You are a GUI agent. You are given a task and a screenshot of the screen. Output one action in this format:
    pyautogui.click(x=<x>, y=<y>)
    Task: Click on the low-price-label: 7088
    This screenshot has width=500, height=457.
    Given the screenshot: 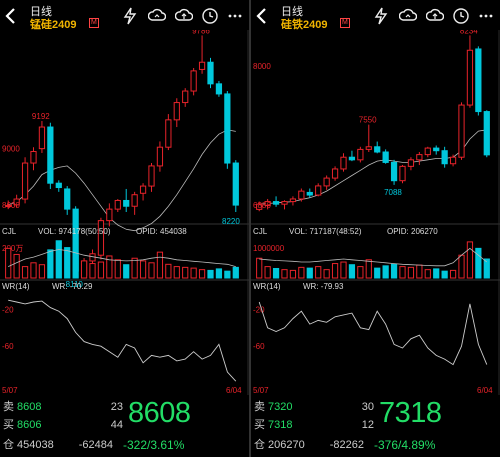 What is the action you would take?
    pyautogui.click(x=393, y=192)
    